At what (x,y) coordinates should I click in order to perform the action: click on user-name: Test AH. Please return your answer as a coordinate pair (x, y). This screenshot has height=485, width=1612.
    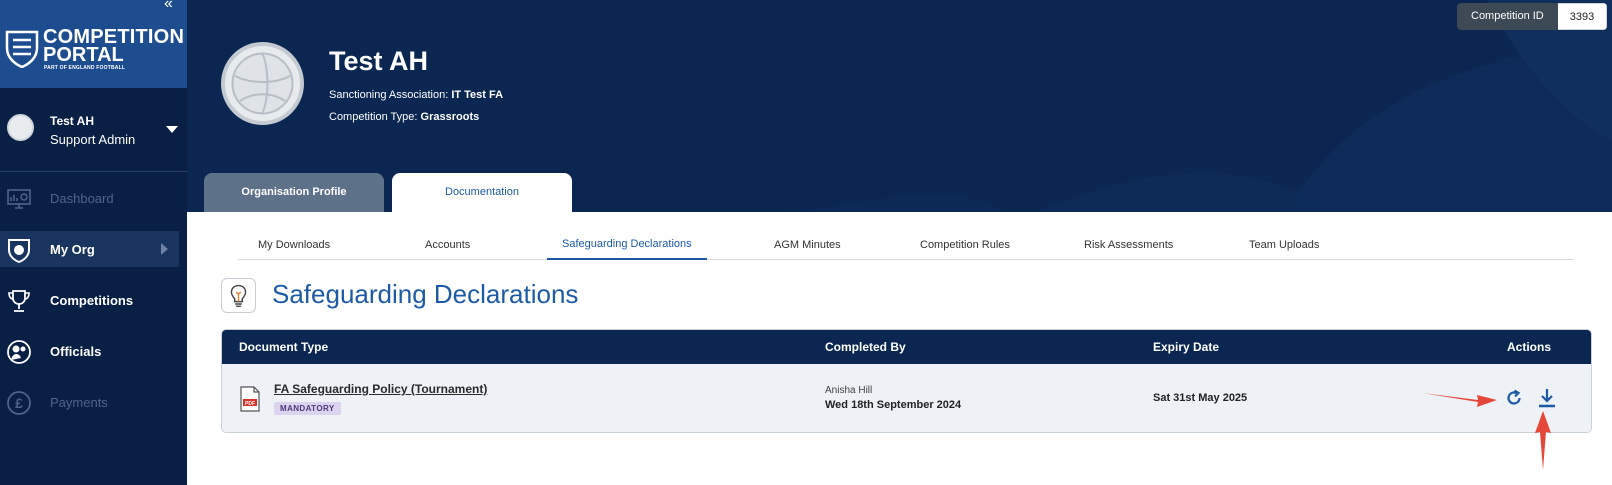
    Looking at the image, I should click on (72, 121).